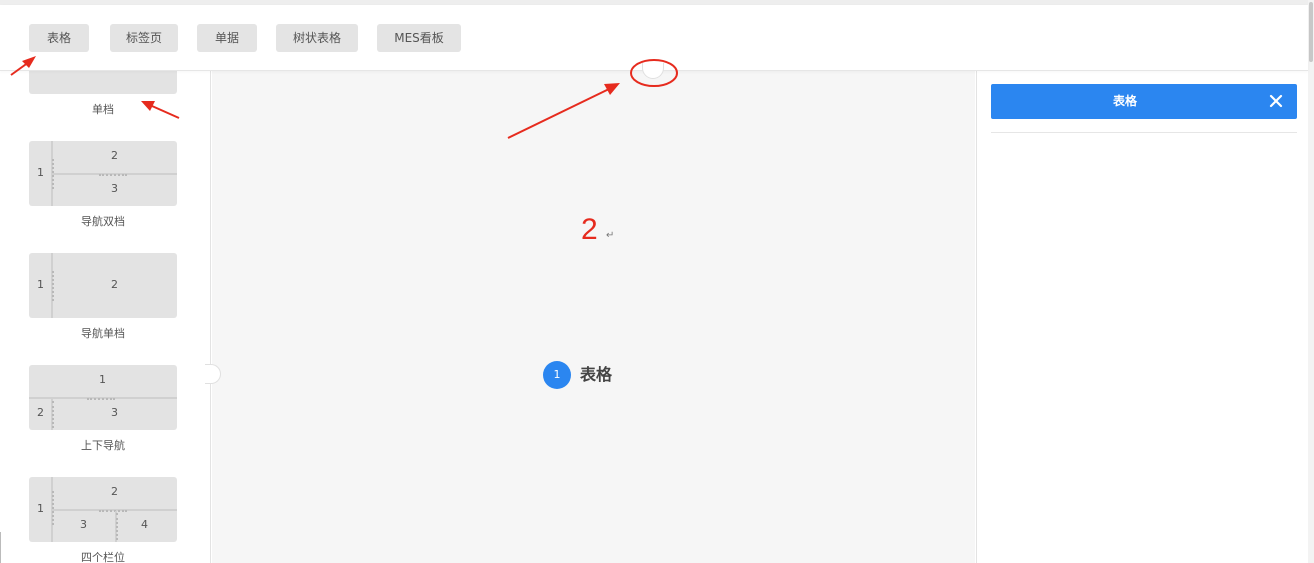 The height and width of the screenshot is (563, 1314). Describe the element at coordinates (1124, 101) in the screenshot. I see `selected-component-title: 表格` at that location.